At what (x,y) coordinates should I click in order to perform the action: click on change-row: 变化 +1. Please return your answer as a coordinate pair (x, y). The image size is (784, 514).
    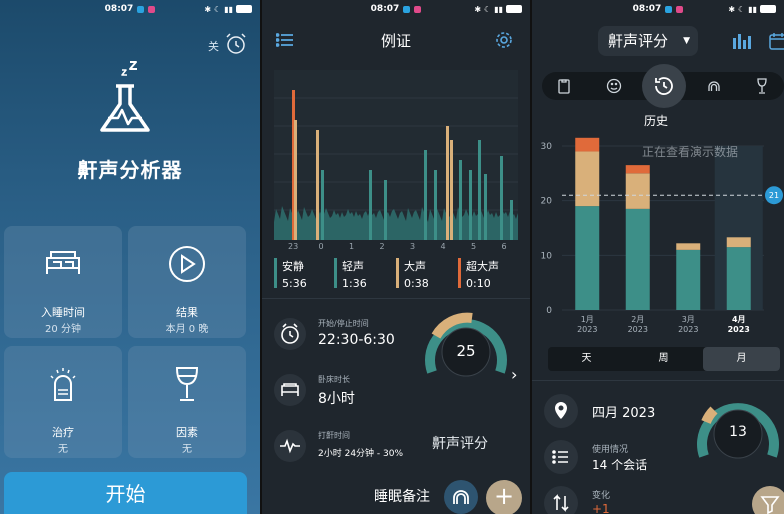
    Looking at the image, I should click on (624, 499).